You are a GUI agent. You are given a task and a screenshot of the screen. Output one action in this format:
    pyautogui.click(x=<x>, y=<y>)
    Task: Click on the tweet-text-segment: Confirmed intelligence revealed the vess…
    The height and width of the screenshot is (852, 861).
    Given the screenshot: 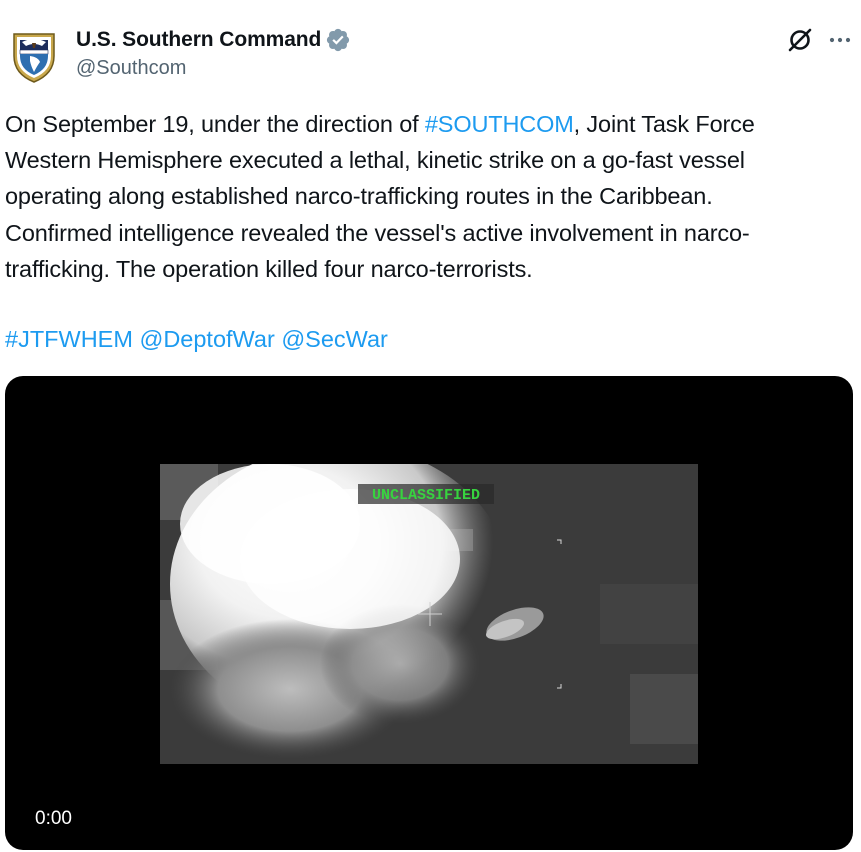 What is the action you would take?
    pyautogui.click(x=377, y=232)
    